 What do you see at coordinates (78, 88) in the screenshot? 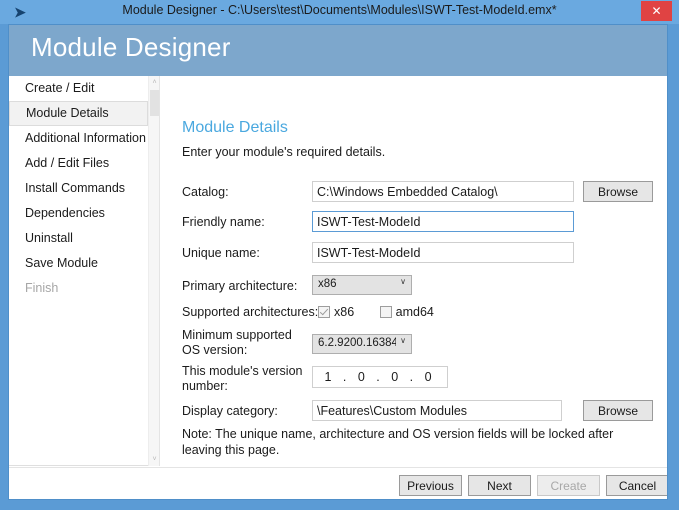
I see `sidebar-item-create-edit: Create / Edit` at bounding box center [78, 88].